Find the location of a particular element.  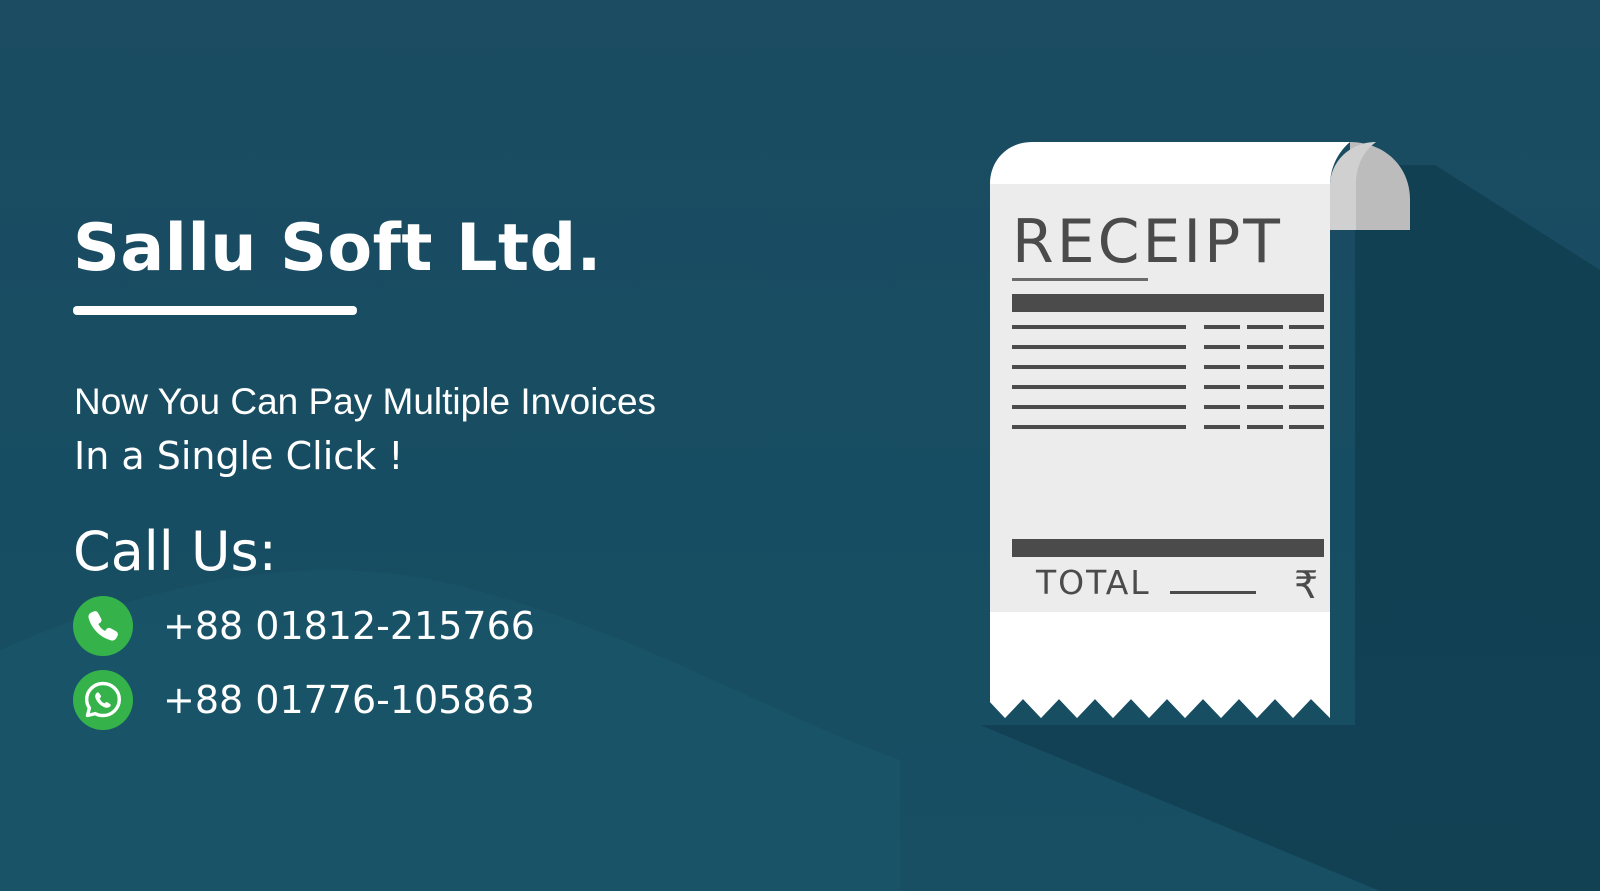

receipt-total-line is located at coordinates (1213, 592).